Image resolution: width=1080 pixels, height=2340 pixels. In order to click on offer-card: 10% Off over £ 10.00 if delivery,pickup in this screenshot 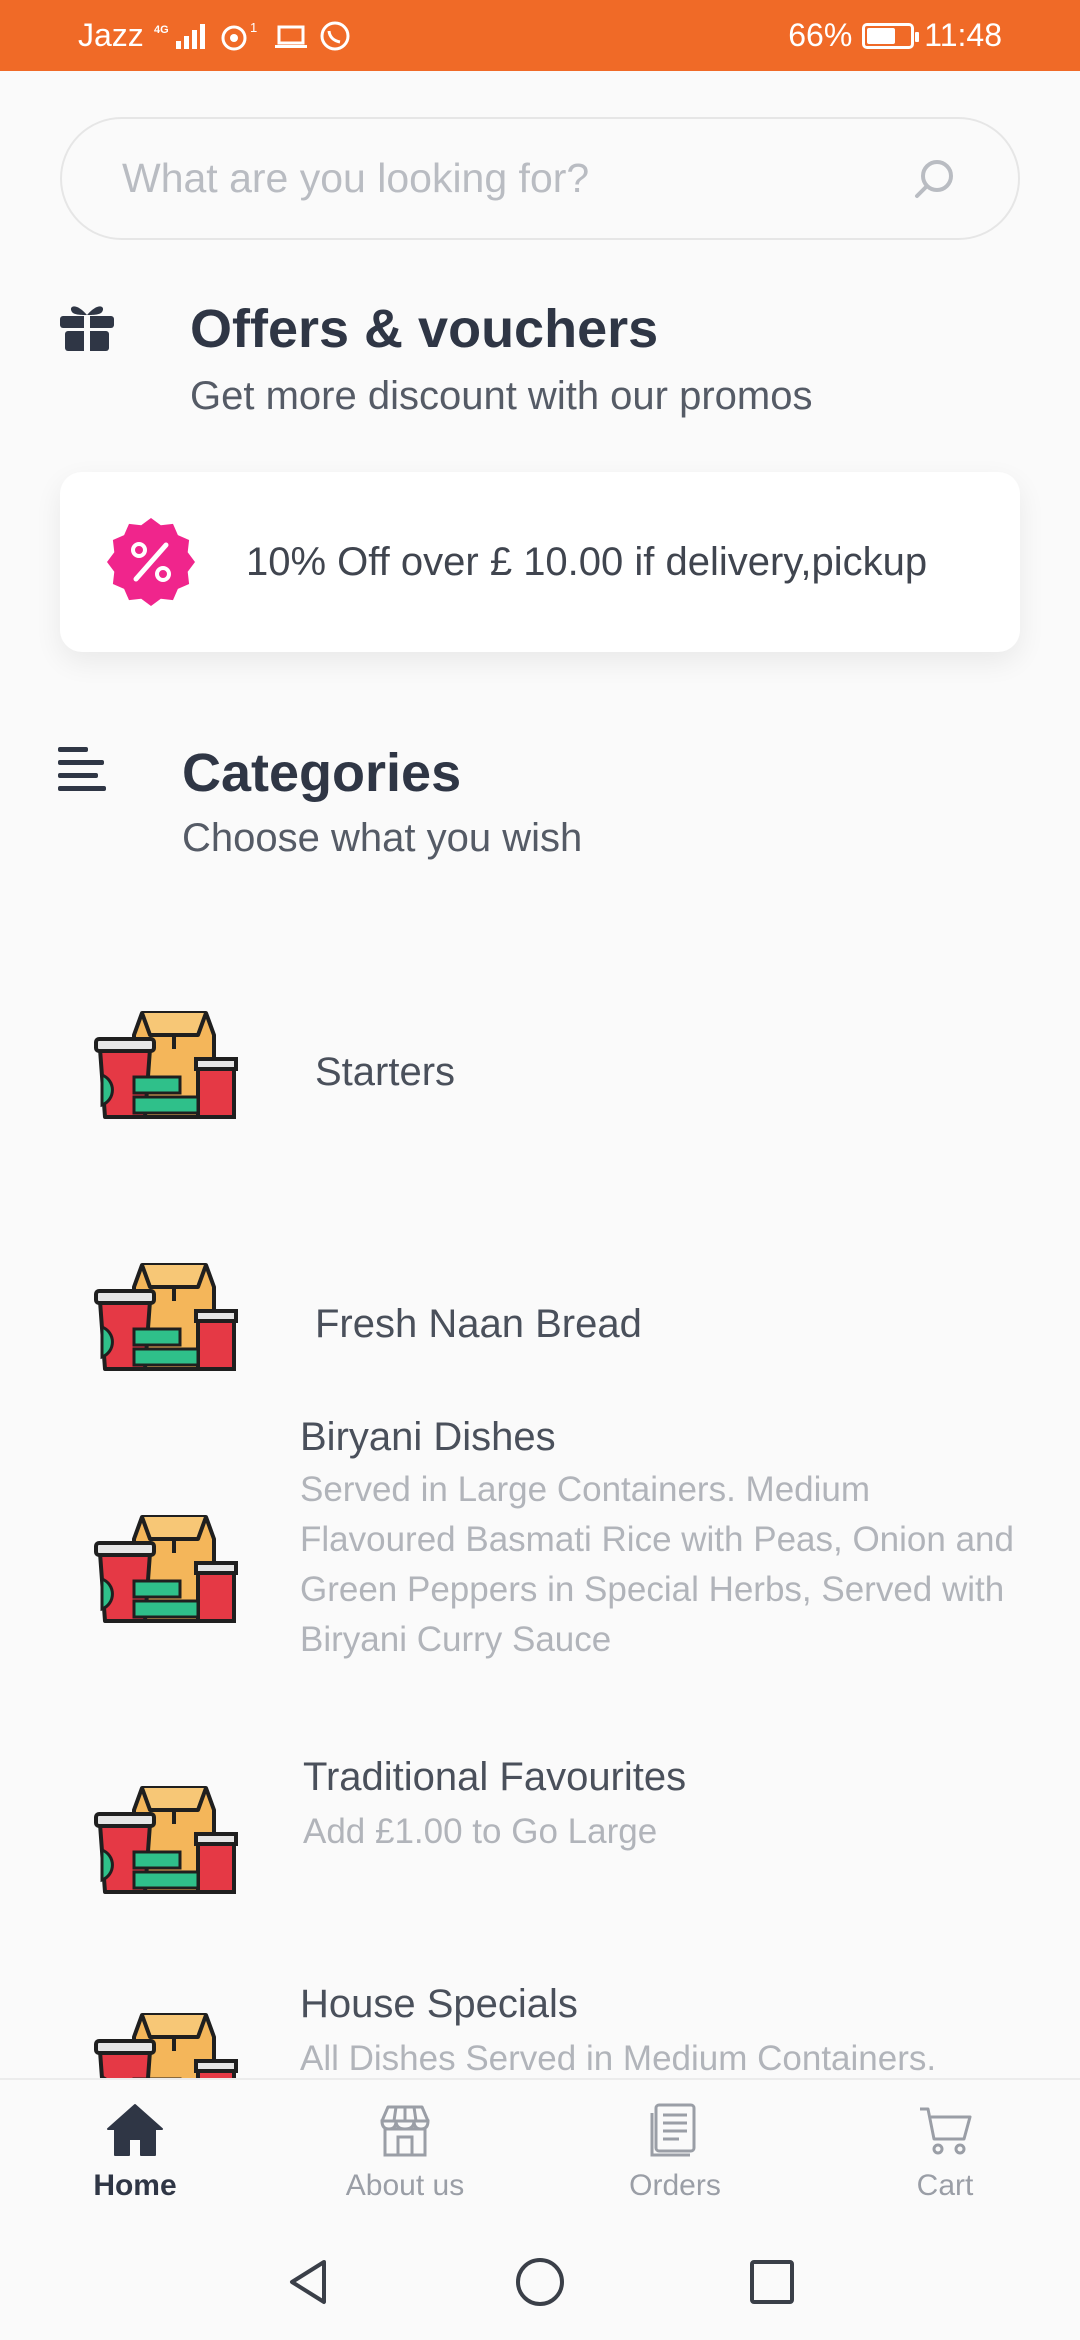, I will do `click(540, 562)`.